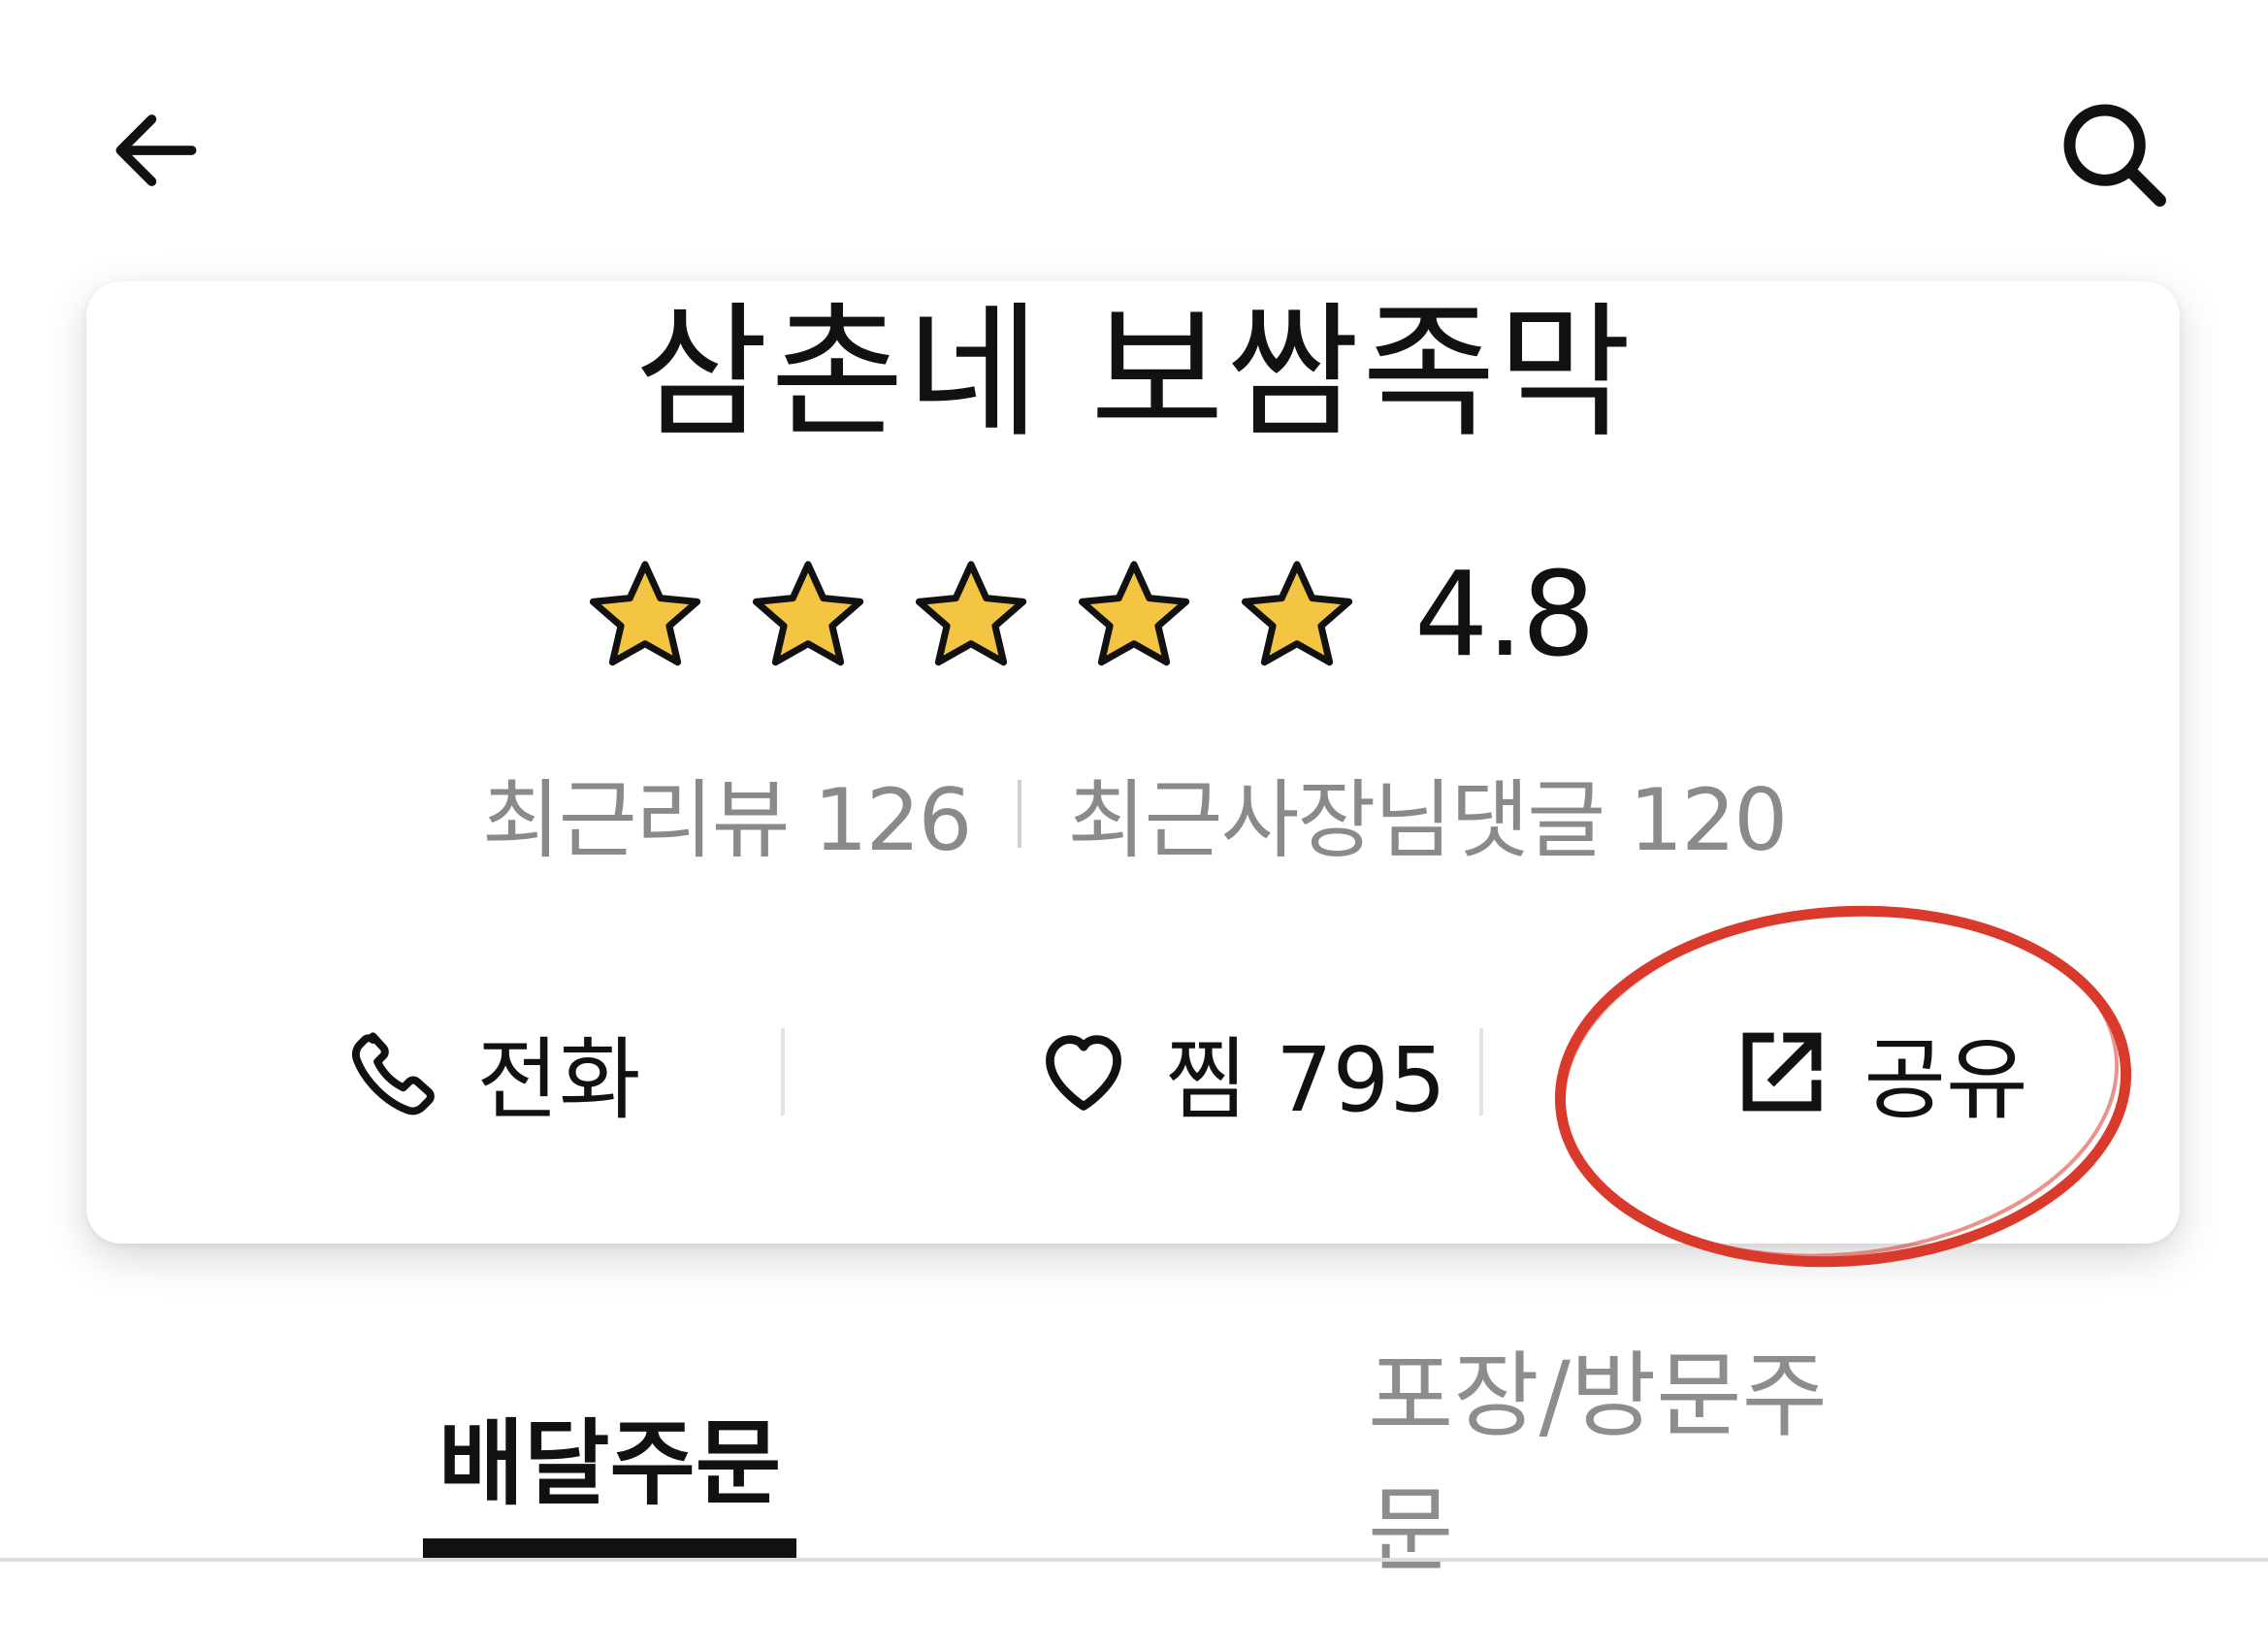 The height and width of the screenshot is (1649, 2268). Describe the element at coordinates (394, 1074) in the screenshot. I see `phone-icon` at that location.